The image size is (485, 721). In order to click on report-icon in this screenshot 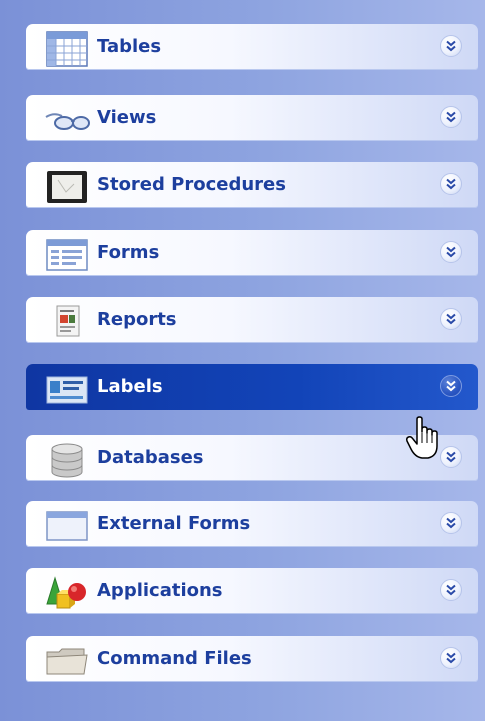, I will do `click(67, 322)`.